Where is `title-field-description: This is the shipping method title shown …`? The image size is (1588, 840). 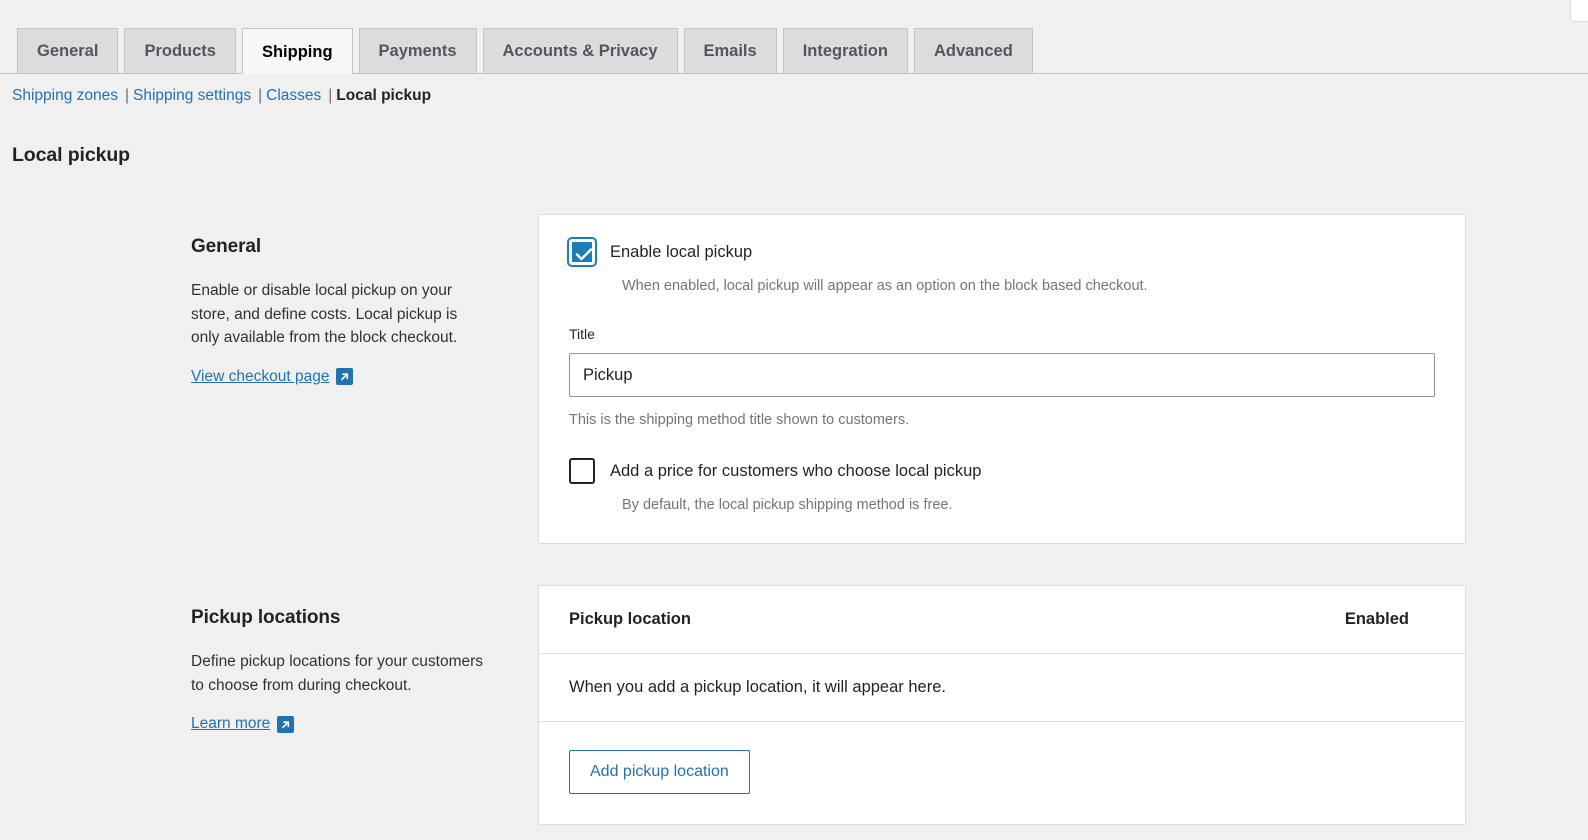
title-field-description: This is the shipping method title shown … is located at coordinates (739, 420).